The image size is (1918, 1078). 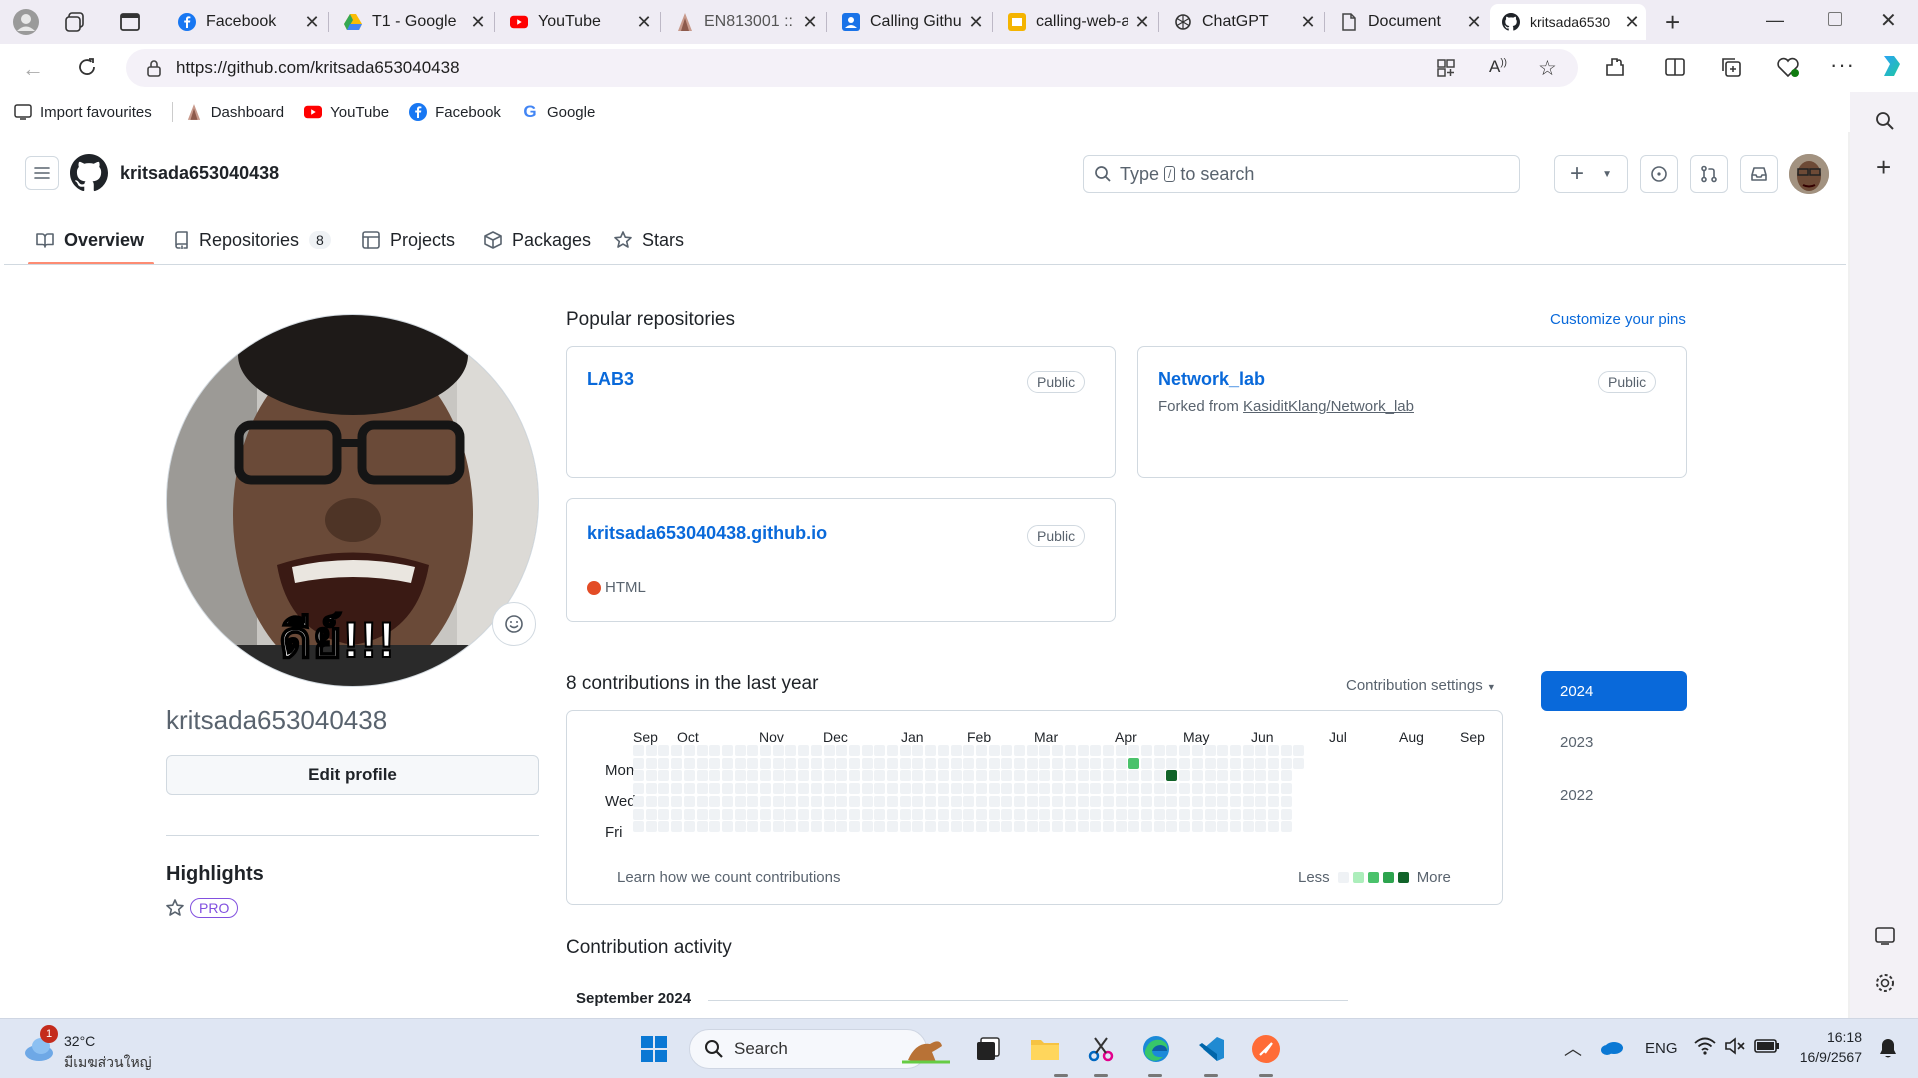 What do you see at coordinates (1883, 167) in the screenshot?
I see `sidebar-add-icon: +` at bounding box center [1883, 167].